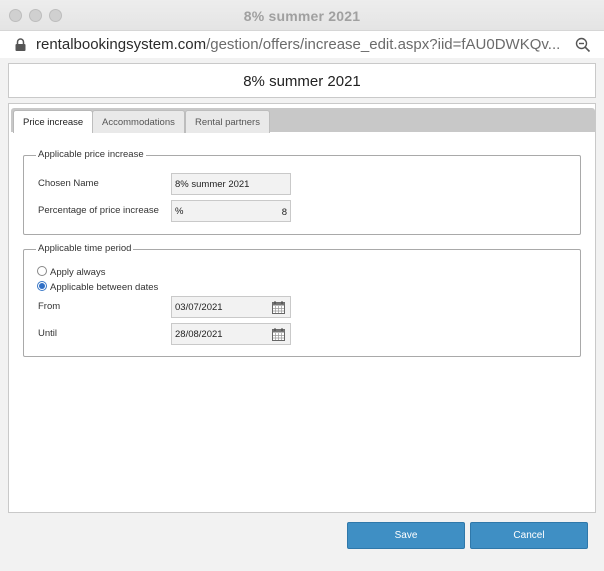 The image size is (604, 571). I want to click on lock-icon, so click(20, 44).